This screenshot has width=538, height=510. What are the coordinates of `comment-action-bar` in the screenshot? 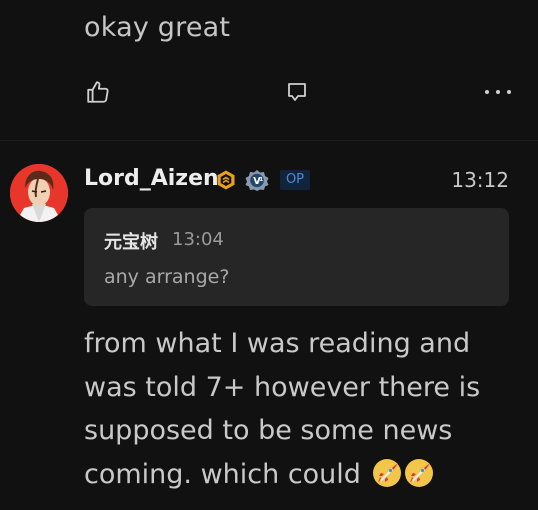 It's located at (299, 92).